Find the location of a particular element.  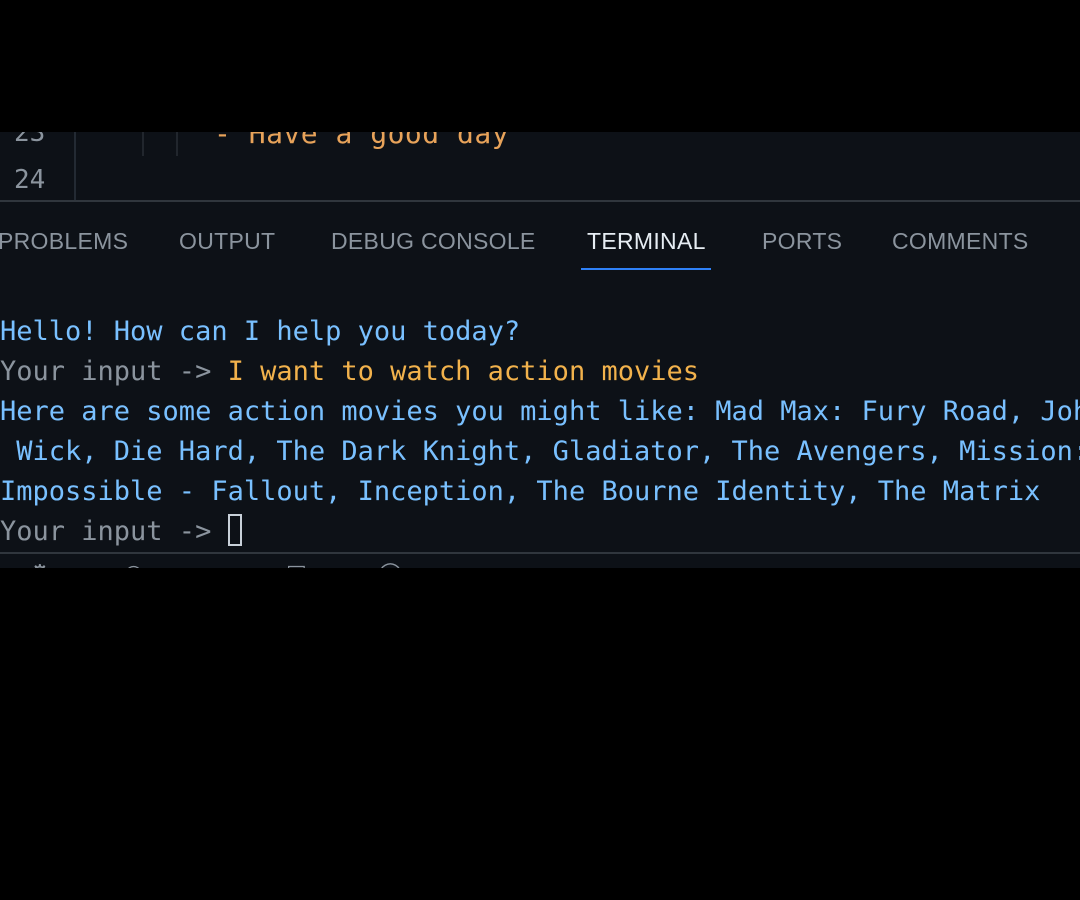

line-number-23: 23 is located at coordinates (30, 140).